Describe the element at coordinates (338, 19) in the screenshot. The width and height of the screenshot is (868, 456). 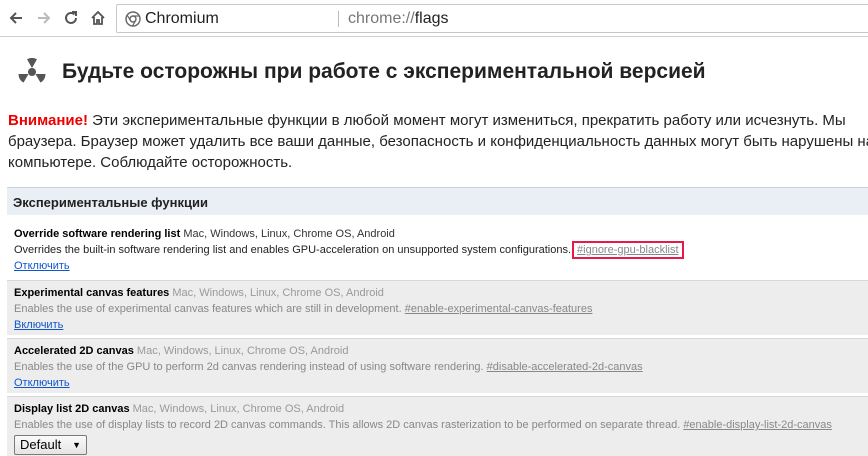
I see `omnibox-separator` at that location.